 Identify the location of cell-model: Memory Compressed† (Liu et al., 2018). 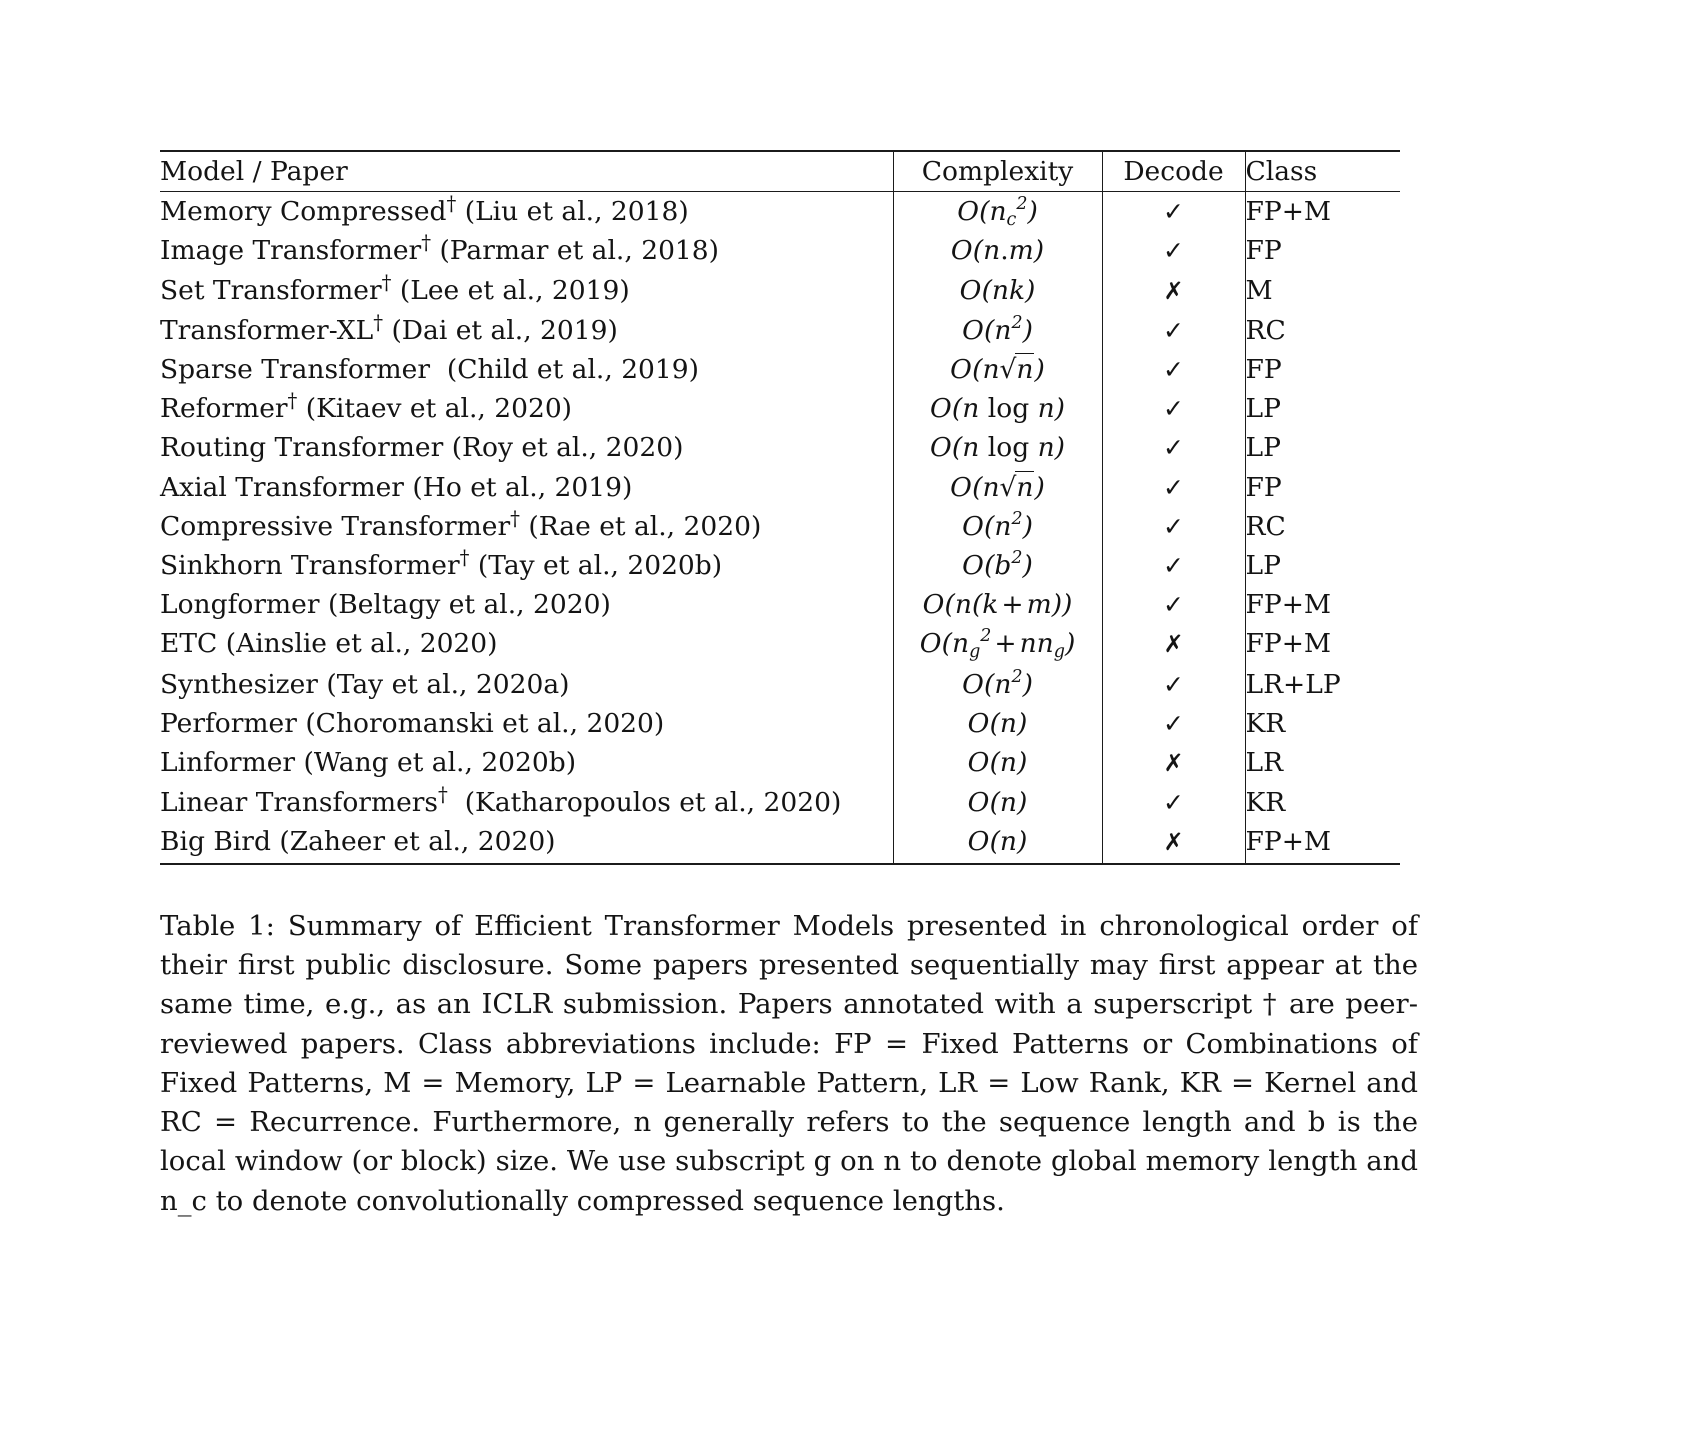
(526, 212).